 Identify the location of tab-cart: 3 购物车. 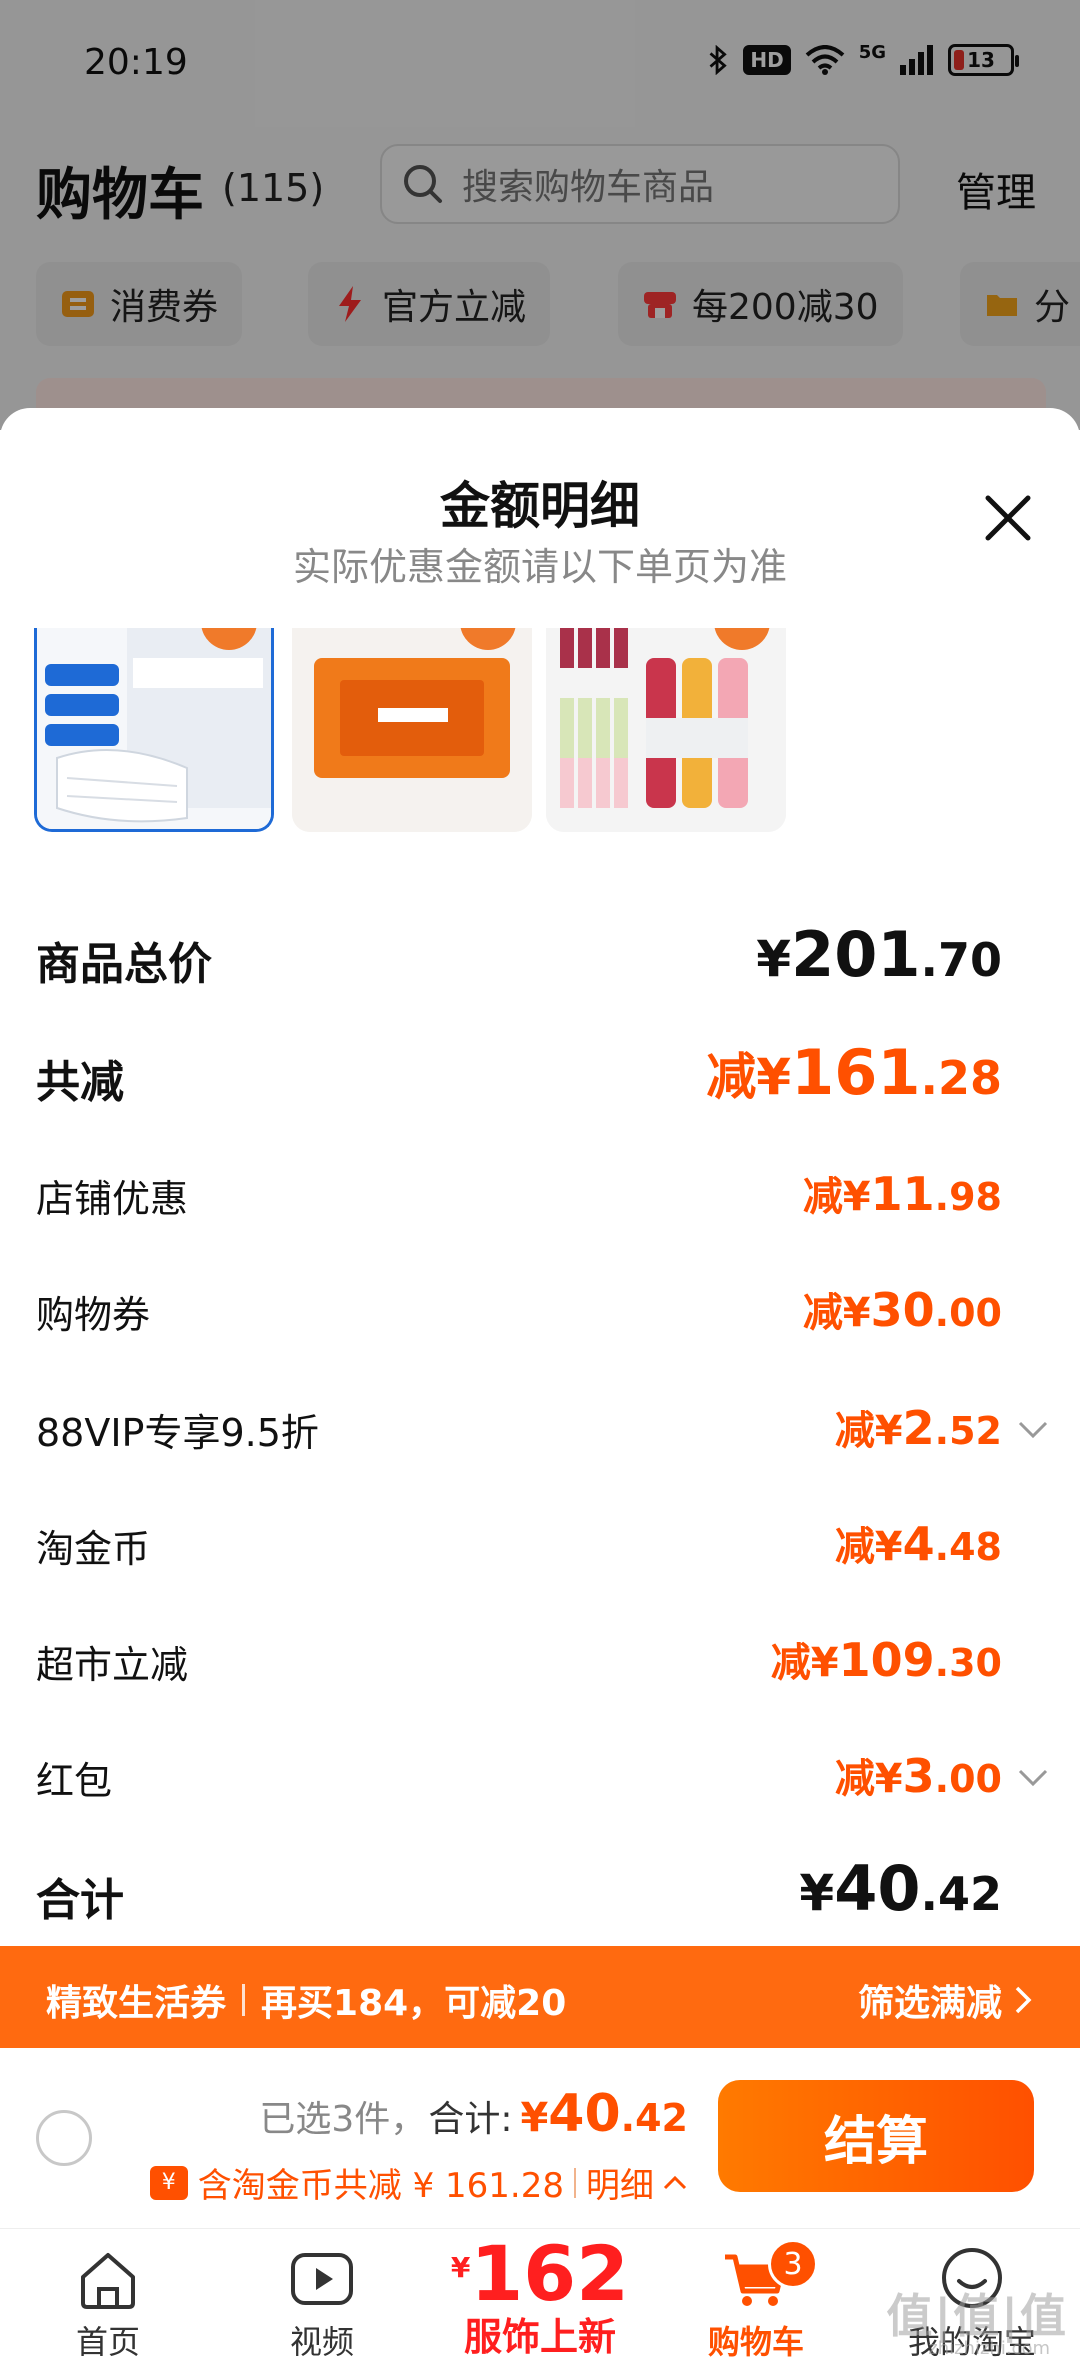
(756, 2301).